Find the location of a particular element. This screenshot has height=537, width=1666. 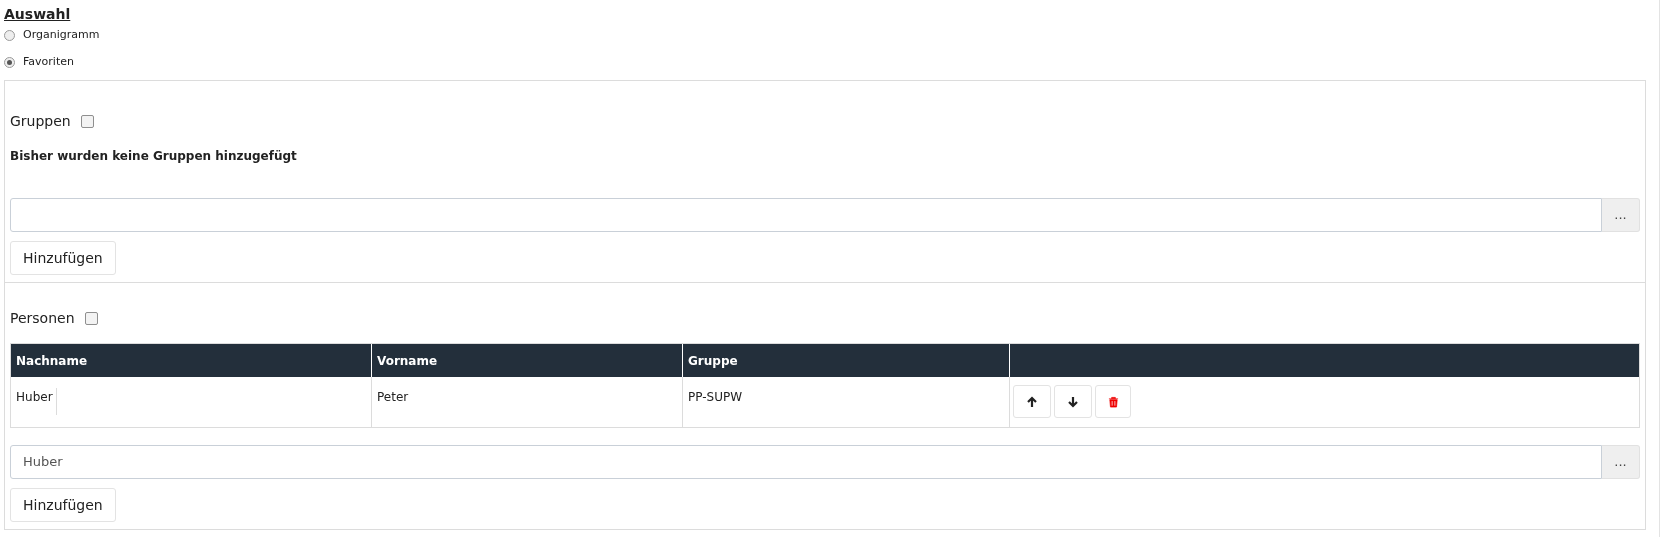

arrow-up-icon is located at coordinates (1032, 401).